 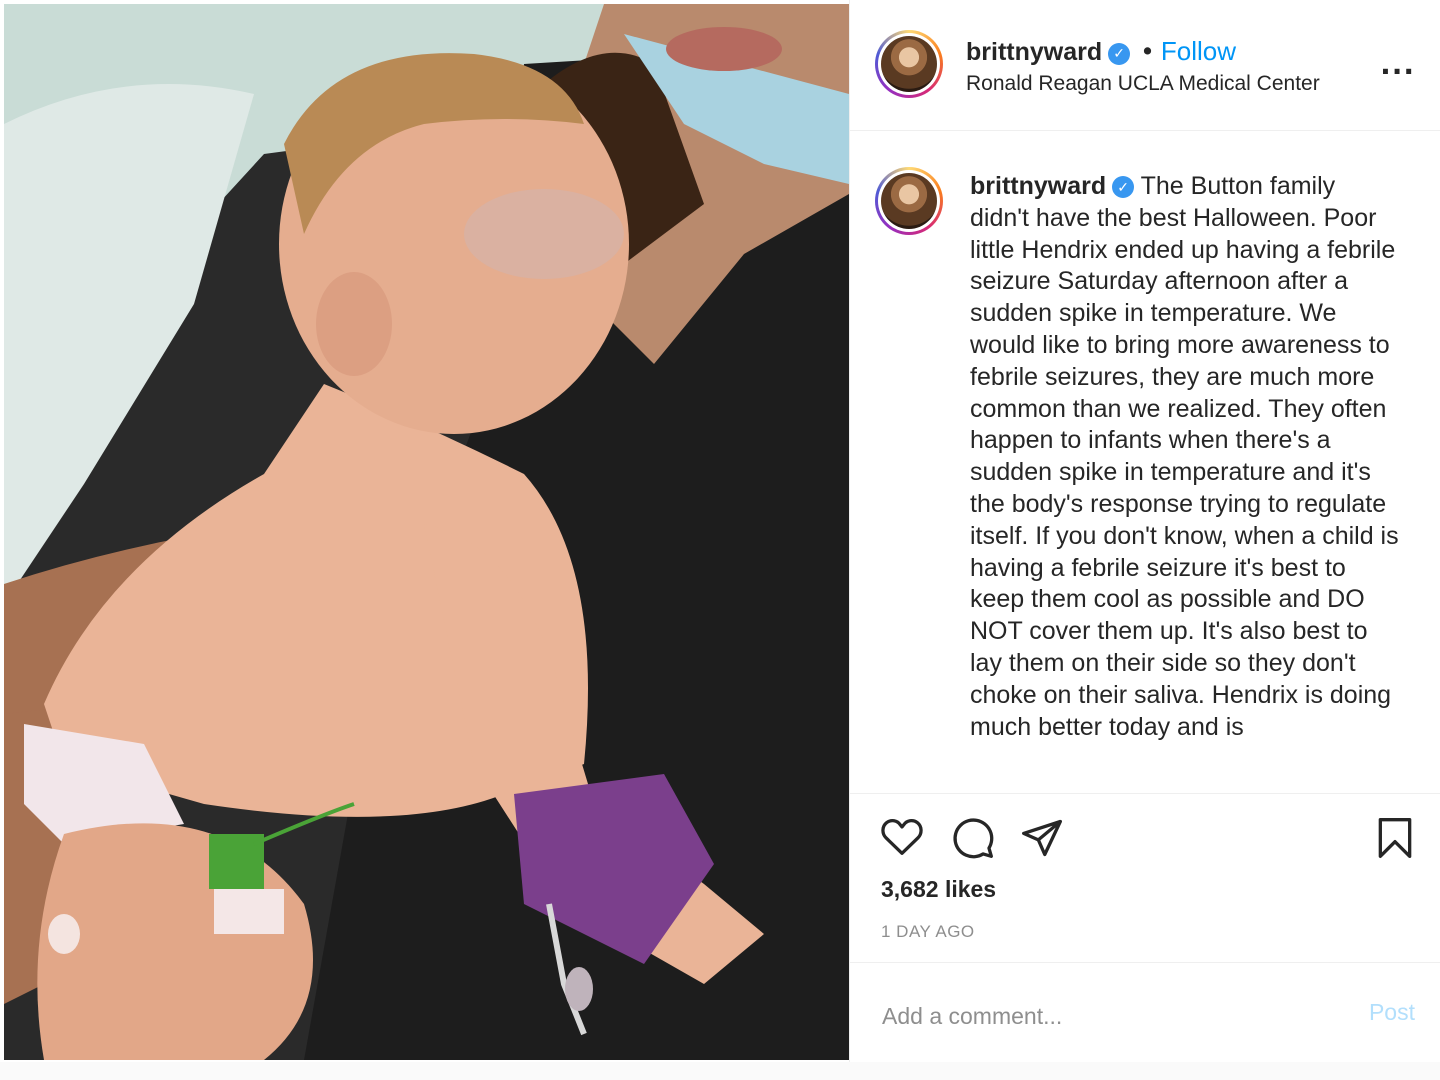 What do you see at coordinates (928, 932) in the screenshot?
I see `post-timestamp: 1 DAY AGO` at bounding box center [928, 932].